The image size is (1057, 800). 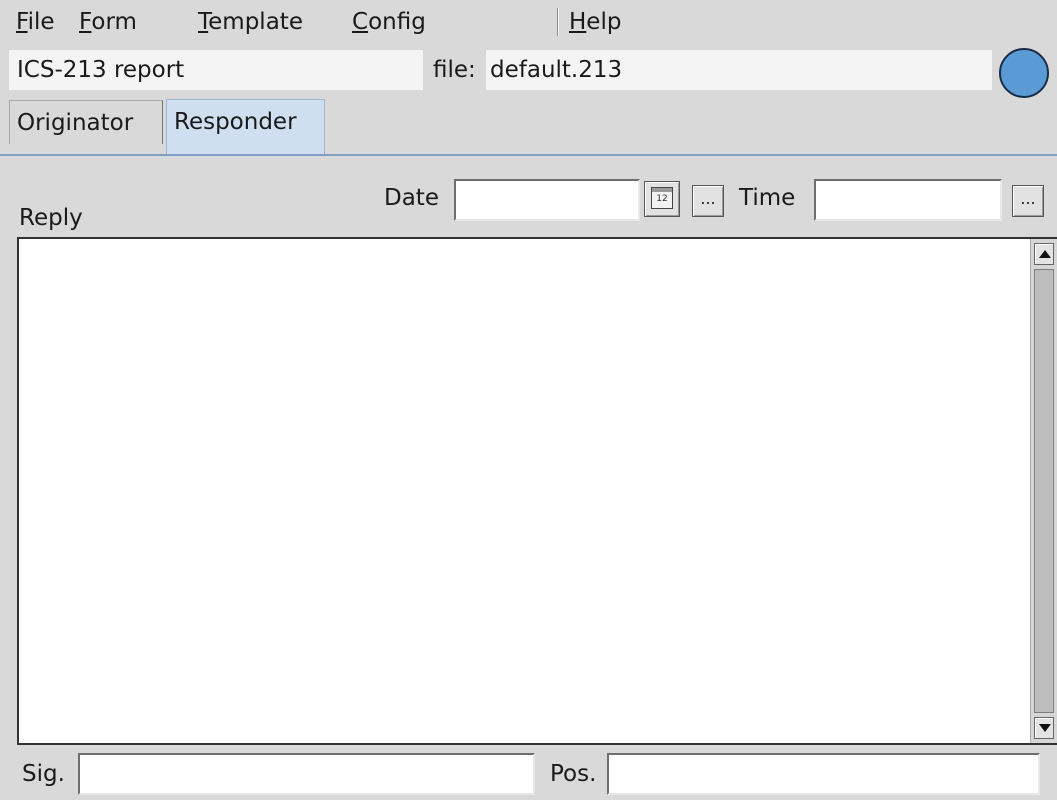 What do you see at coordinates (1024, 73) in the screenshot?
I see `status-light-indicator` at bounding box center [1024, 73].